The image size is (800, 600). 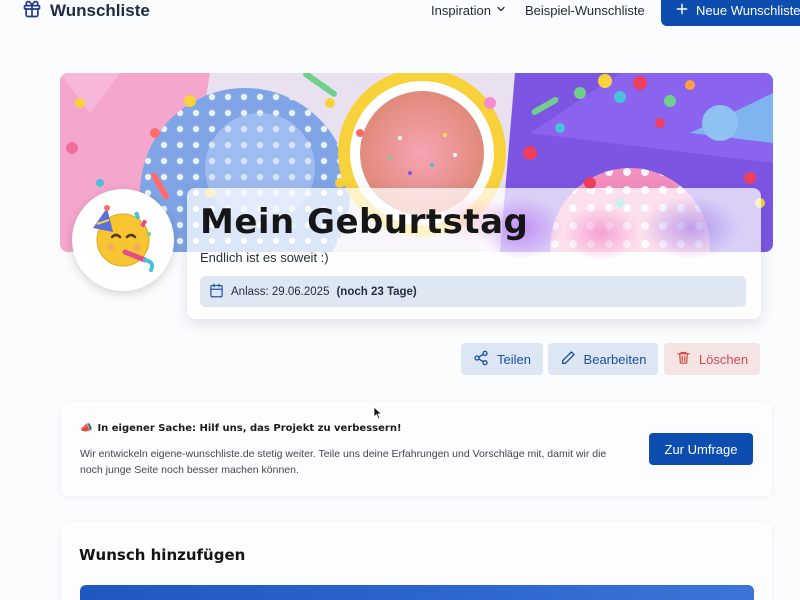 I want to click on plus-icon, so click(x=682, y=10).